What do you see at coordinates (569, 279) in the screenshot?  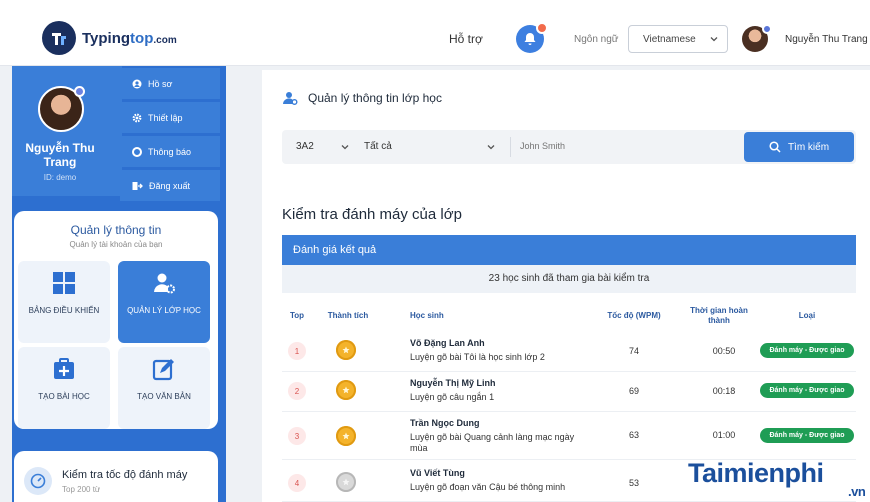 I see `participants-summary: 23 học sinh đã tham gia bài kiểm tra` at bounding box center [569, 279].